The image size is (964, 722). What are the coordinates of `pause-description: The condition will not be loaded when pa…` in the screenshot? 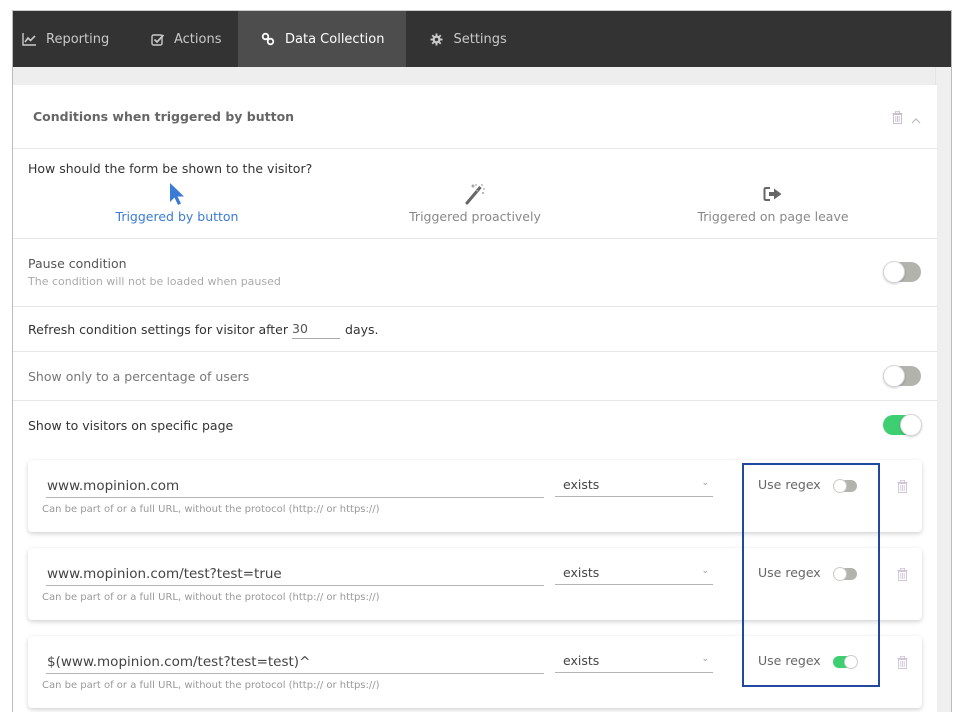 It's located at (154, 281).